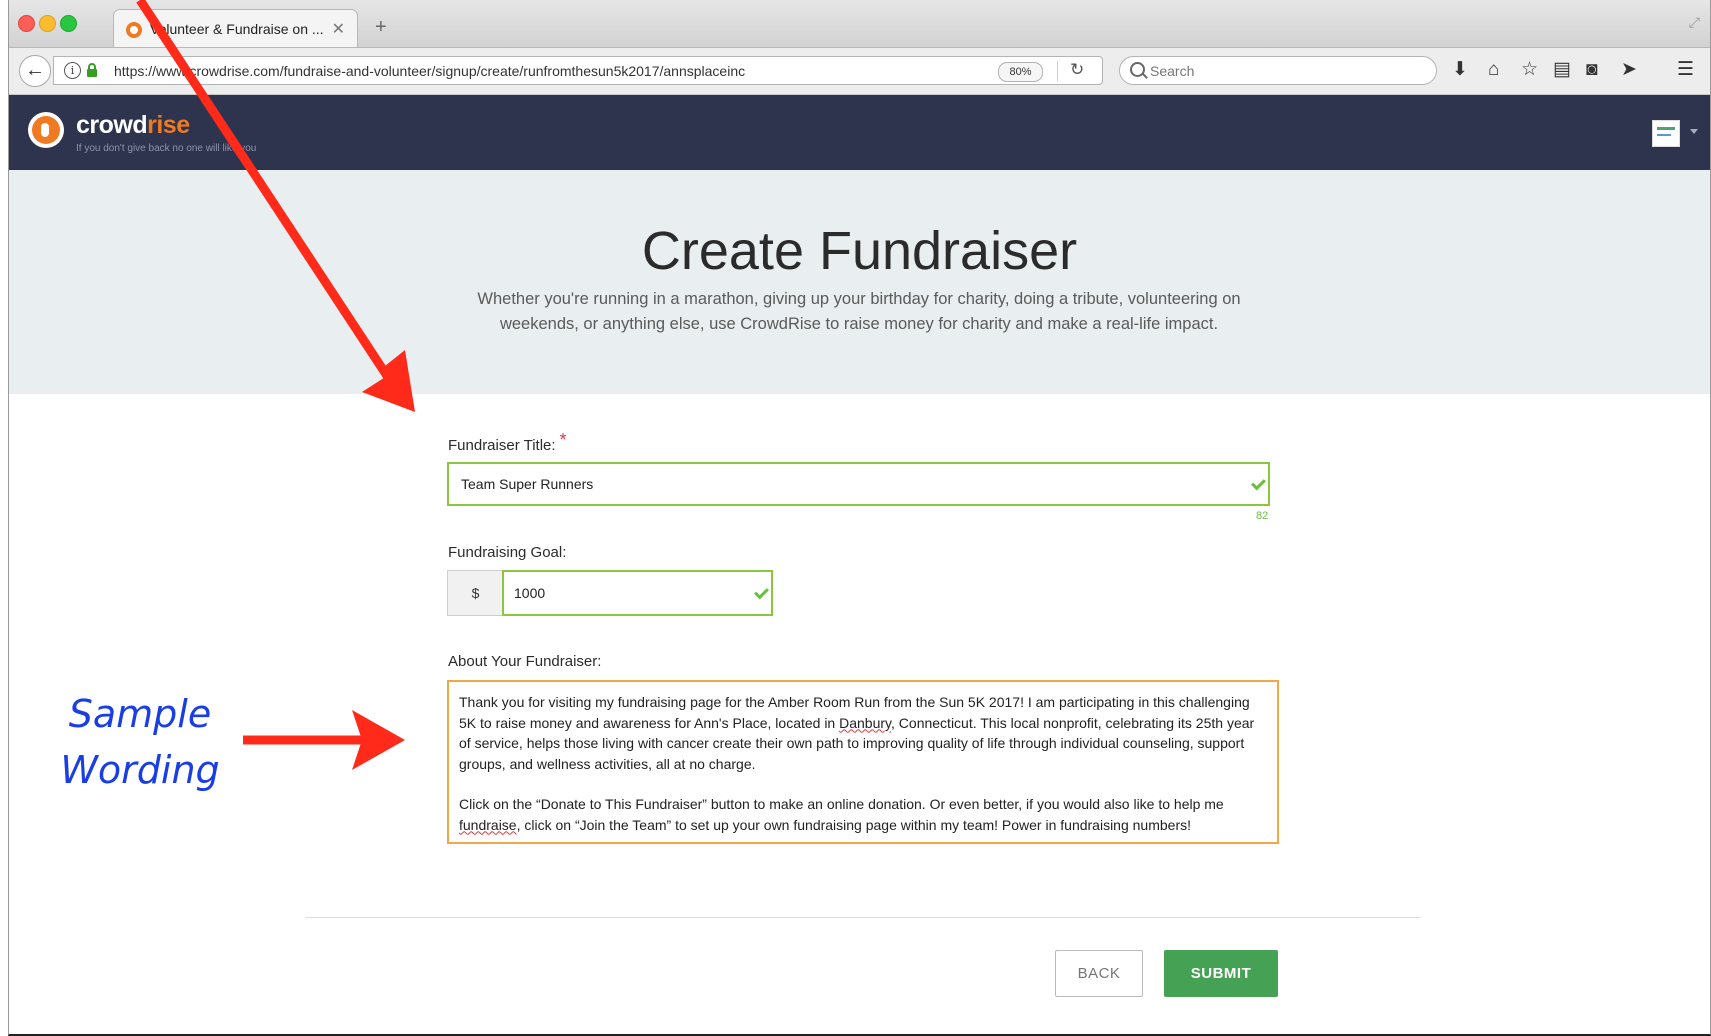 Image resolution: width=1711 pixels, height=1036 pixels. Describe the element at coordinates (324, 740) in the screenshot. I see `horizontal-arrow` at that location.